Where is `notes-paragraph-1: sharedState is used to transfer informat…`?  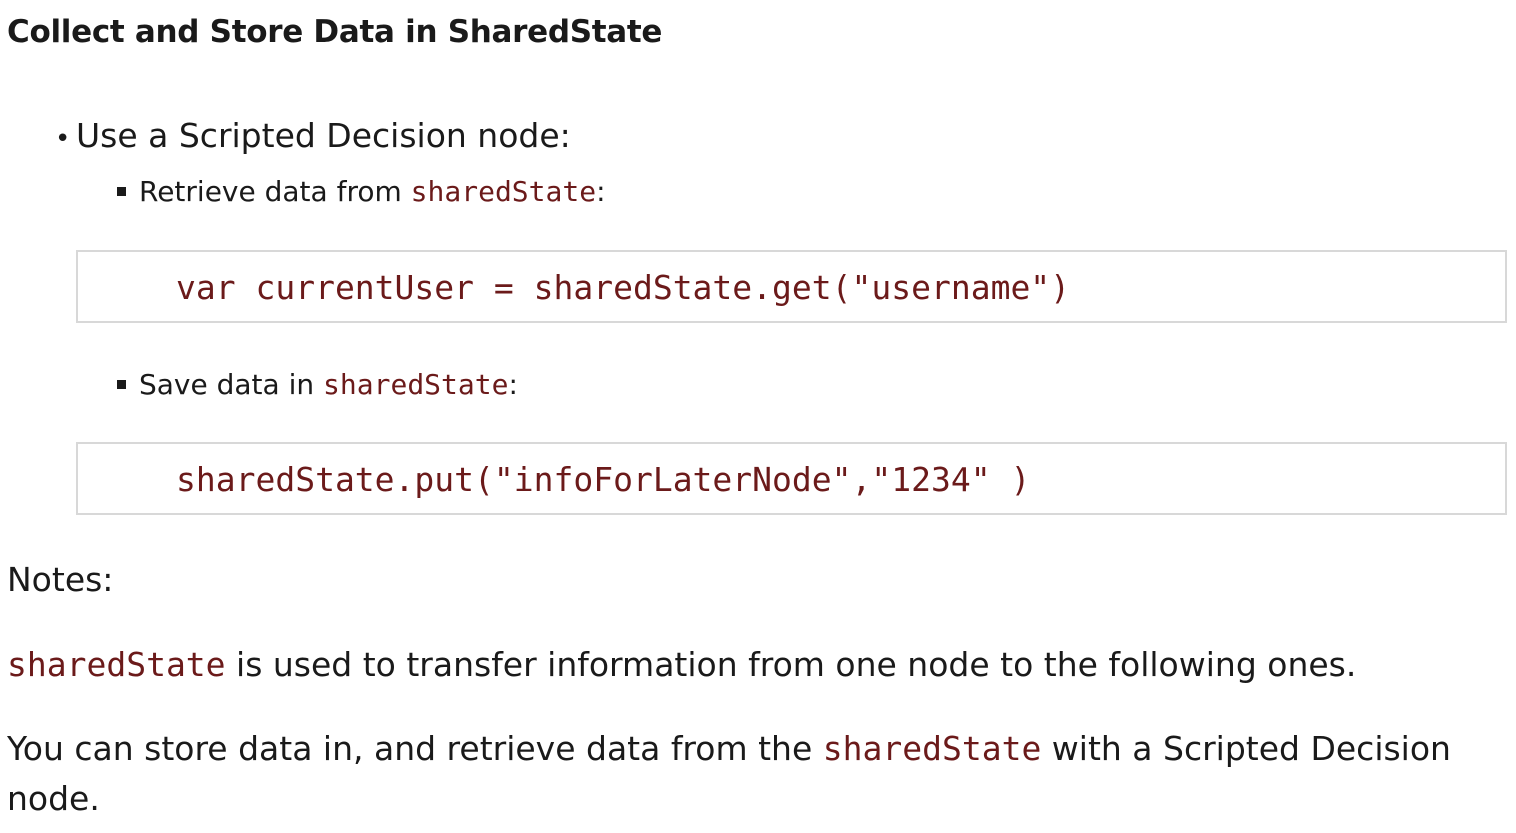 notes-paragraph-1: sharedState is used to transfer informat… is located at coordinates (757, 665).